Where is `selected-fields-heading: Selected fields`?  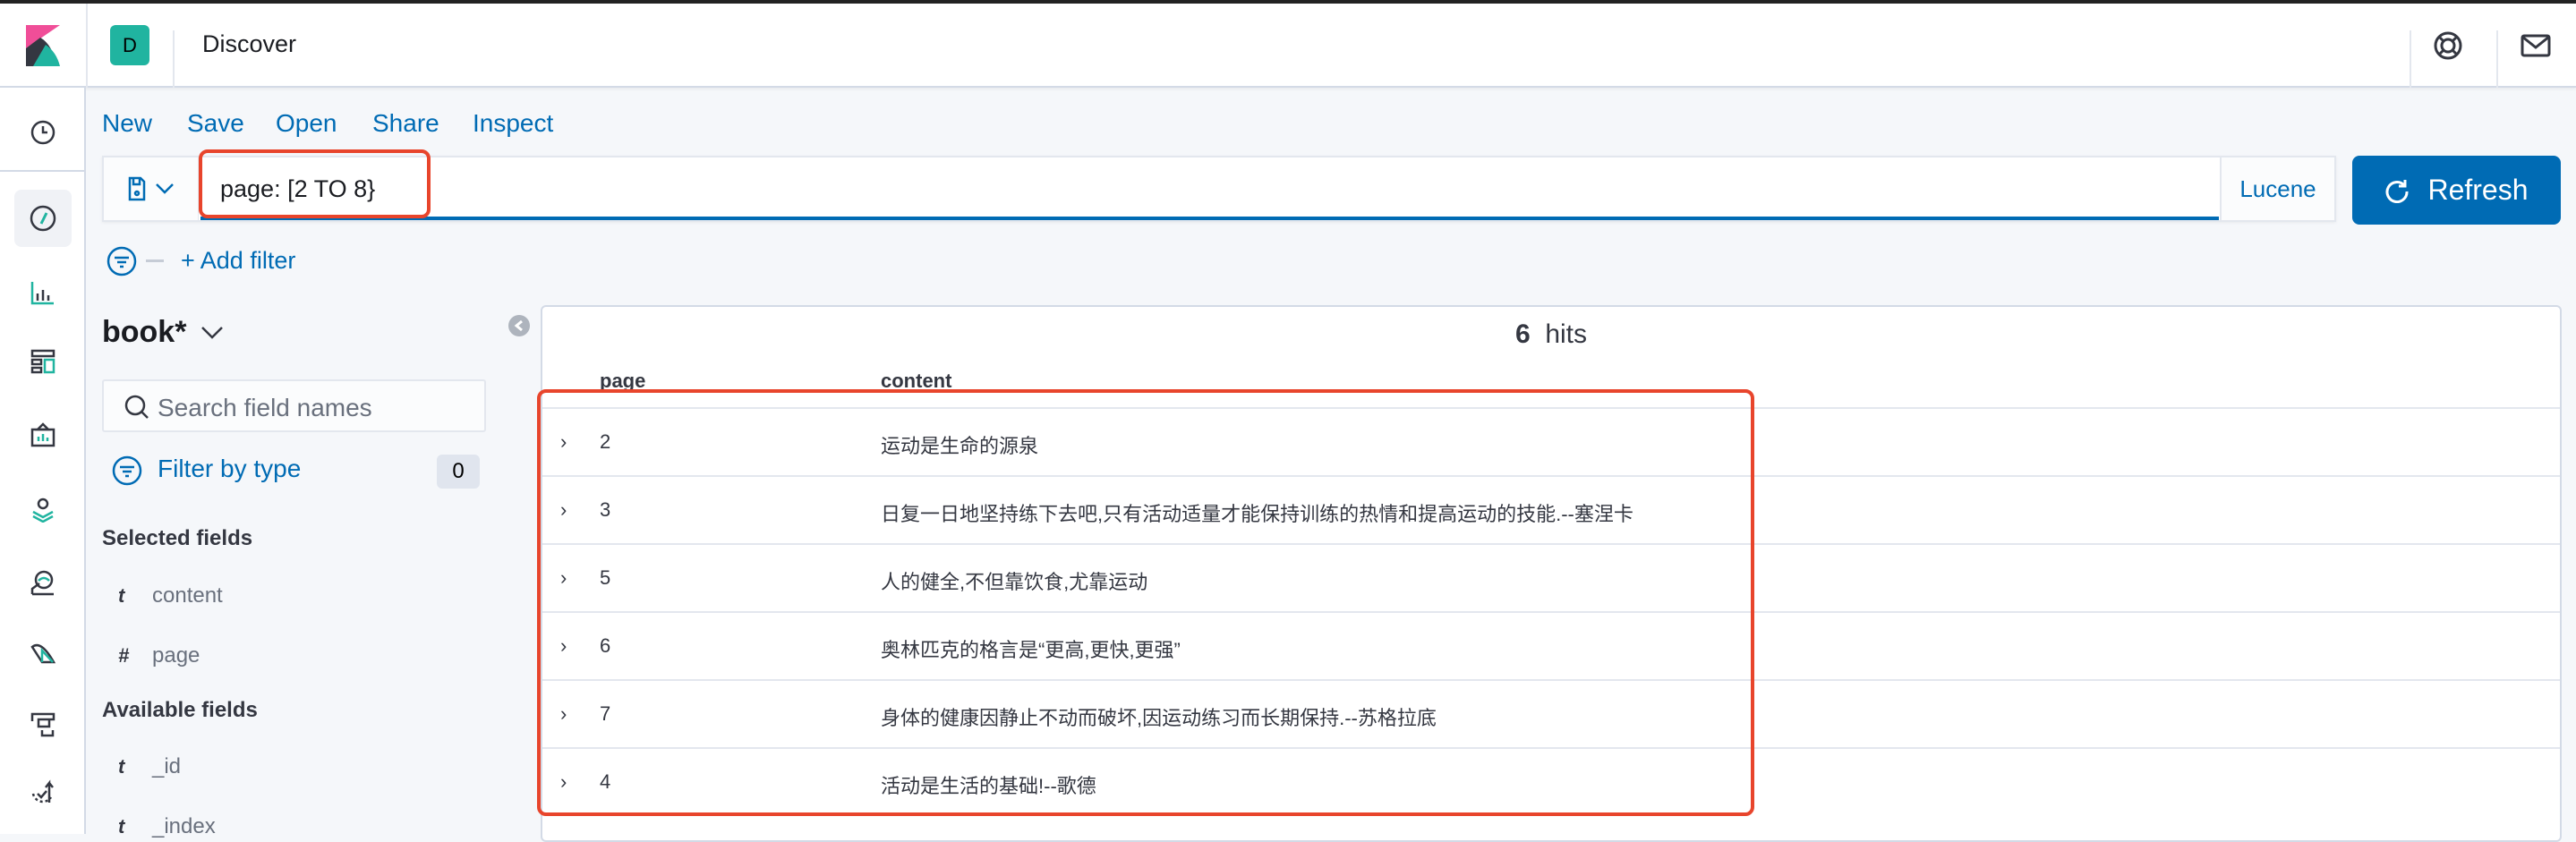 selected-fields-heading: Selected fields is located at coordinates (177, 538).